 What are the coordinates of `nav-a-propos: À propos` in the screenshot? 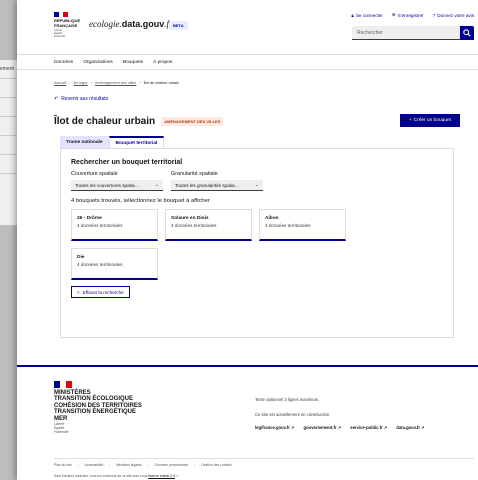 It's located at (162, 62).